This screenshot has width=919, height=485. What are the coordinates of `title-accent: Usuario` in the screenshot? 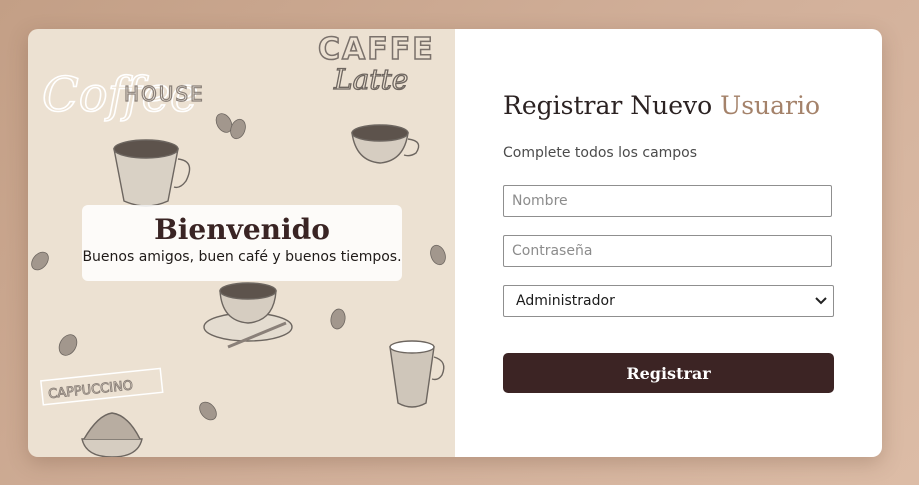 It's located at (770, 105).